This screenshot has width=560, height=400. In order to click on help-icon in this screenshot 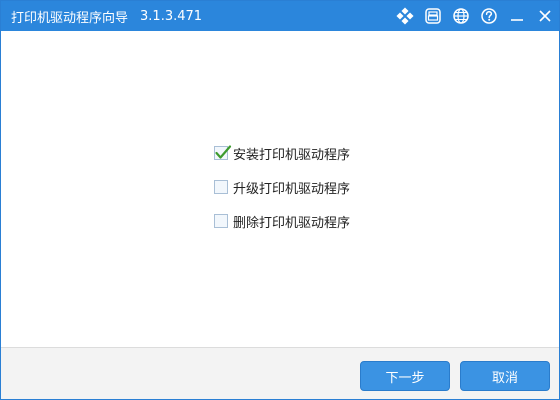, I will do `click(489, 16)`.